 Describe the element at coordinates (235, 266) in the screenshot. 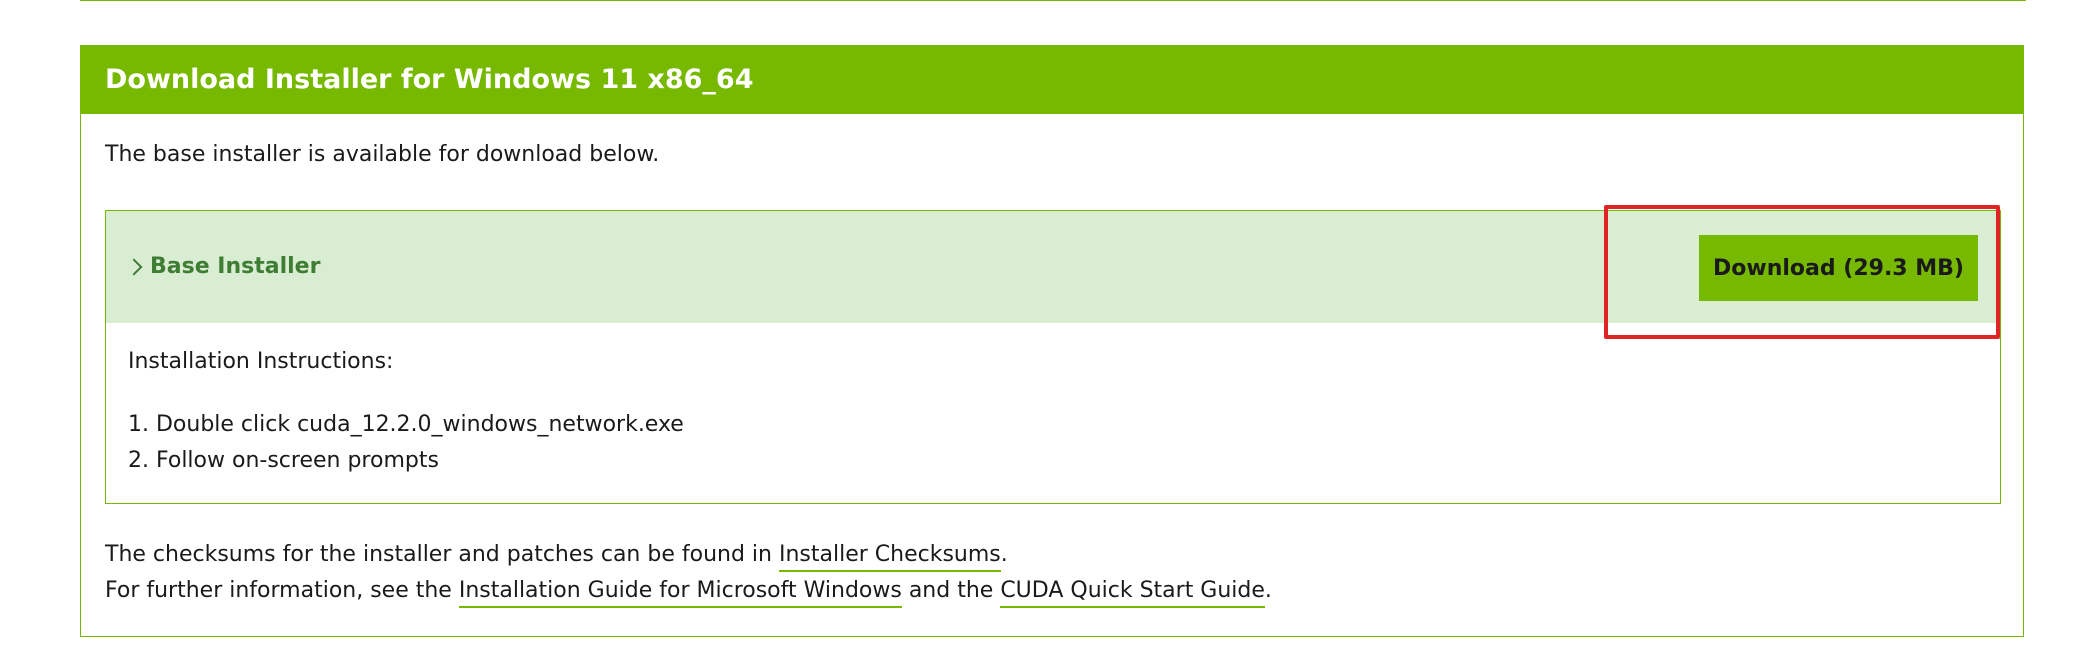

I see `base-installer-title: Base Installer` at that location.